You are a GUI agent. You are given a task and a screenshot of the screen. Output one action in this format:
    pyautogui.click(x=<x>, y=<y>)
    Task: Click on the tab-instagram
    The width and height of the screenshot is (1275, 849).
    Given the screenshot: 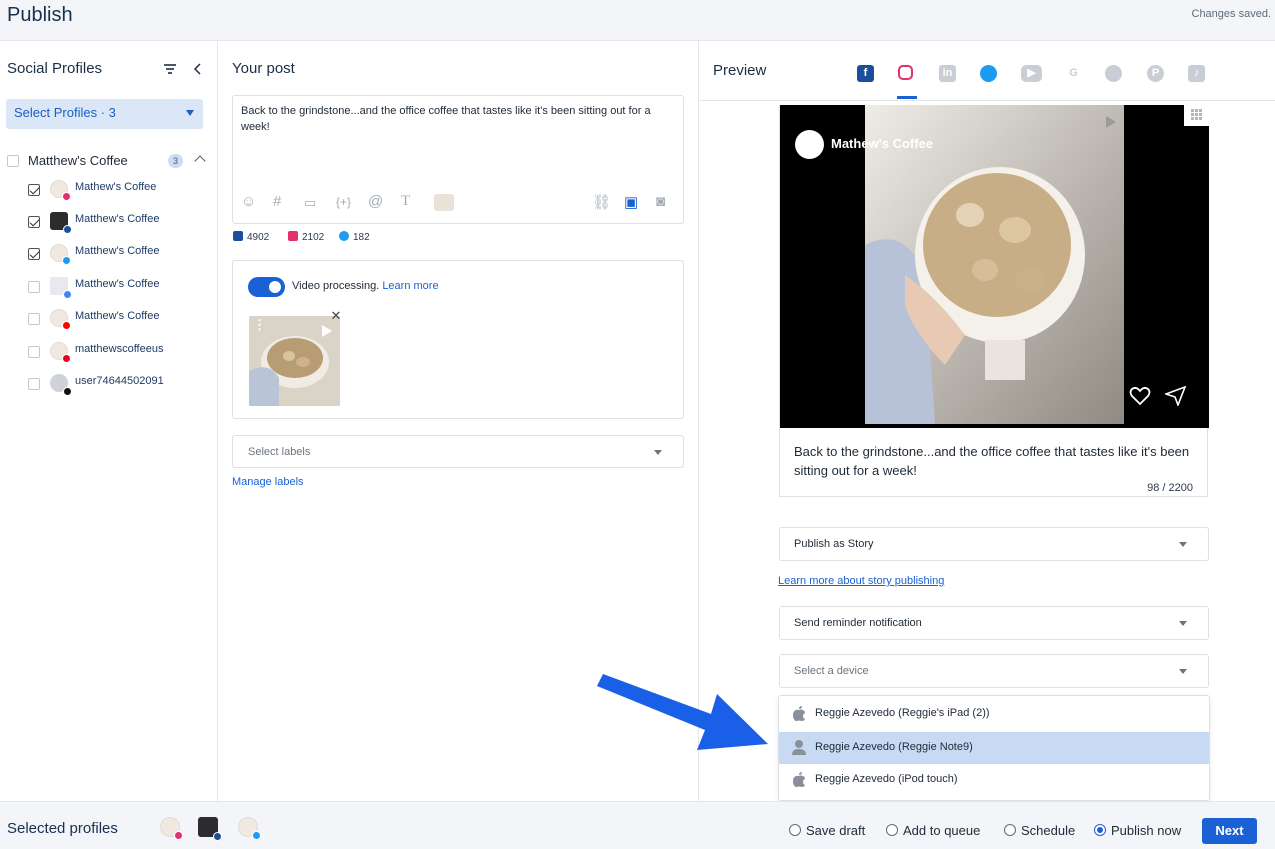 What is the action you would take?
    pyautogui.click(x=905, y=72)
    